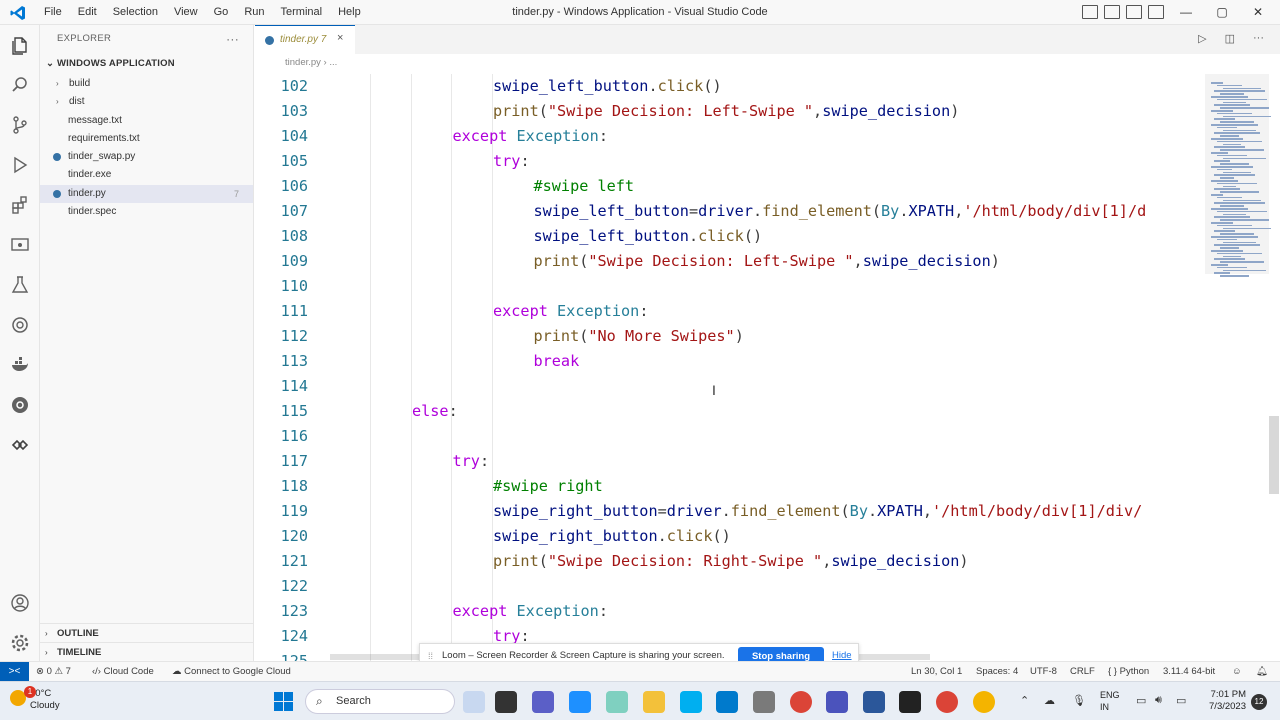  What do you see at coordinates (53, 671) in the screenshot?
I see `problems-indicator: ⊗ 0 ⚠ 7` at bounding box center [53, 671].